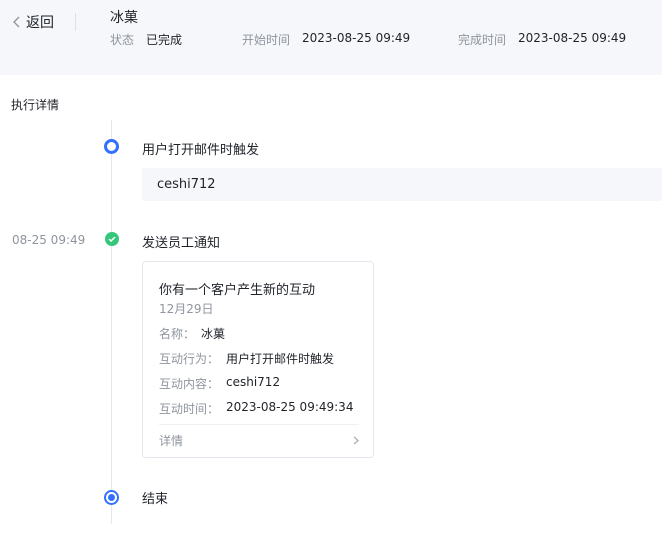 The image size is (662, 559). I want to click on header-divider, so click(75, 22).